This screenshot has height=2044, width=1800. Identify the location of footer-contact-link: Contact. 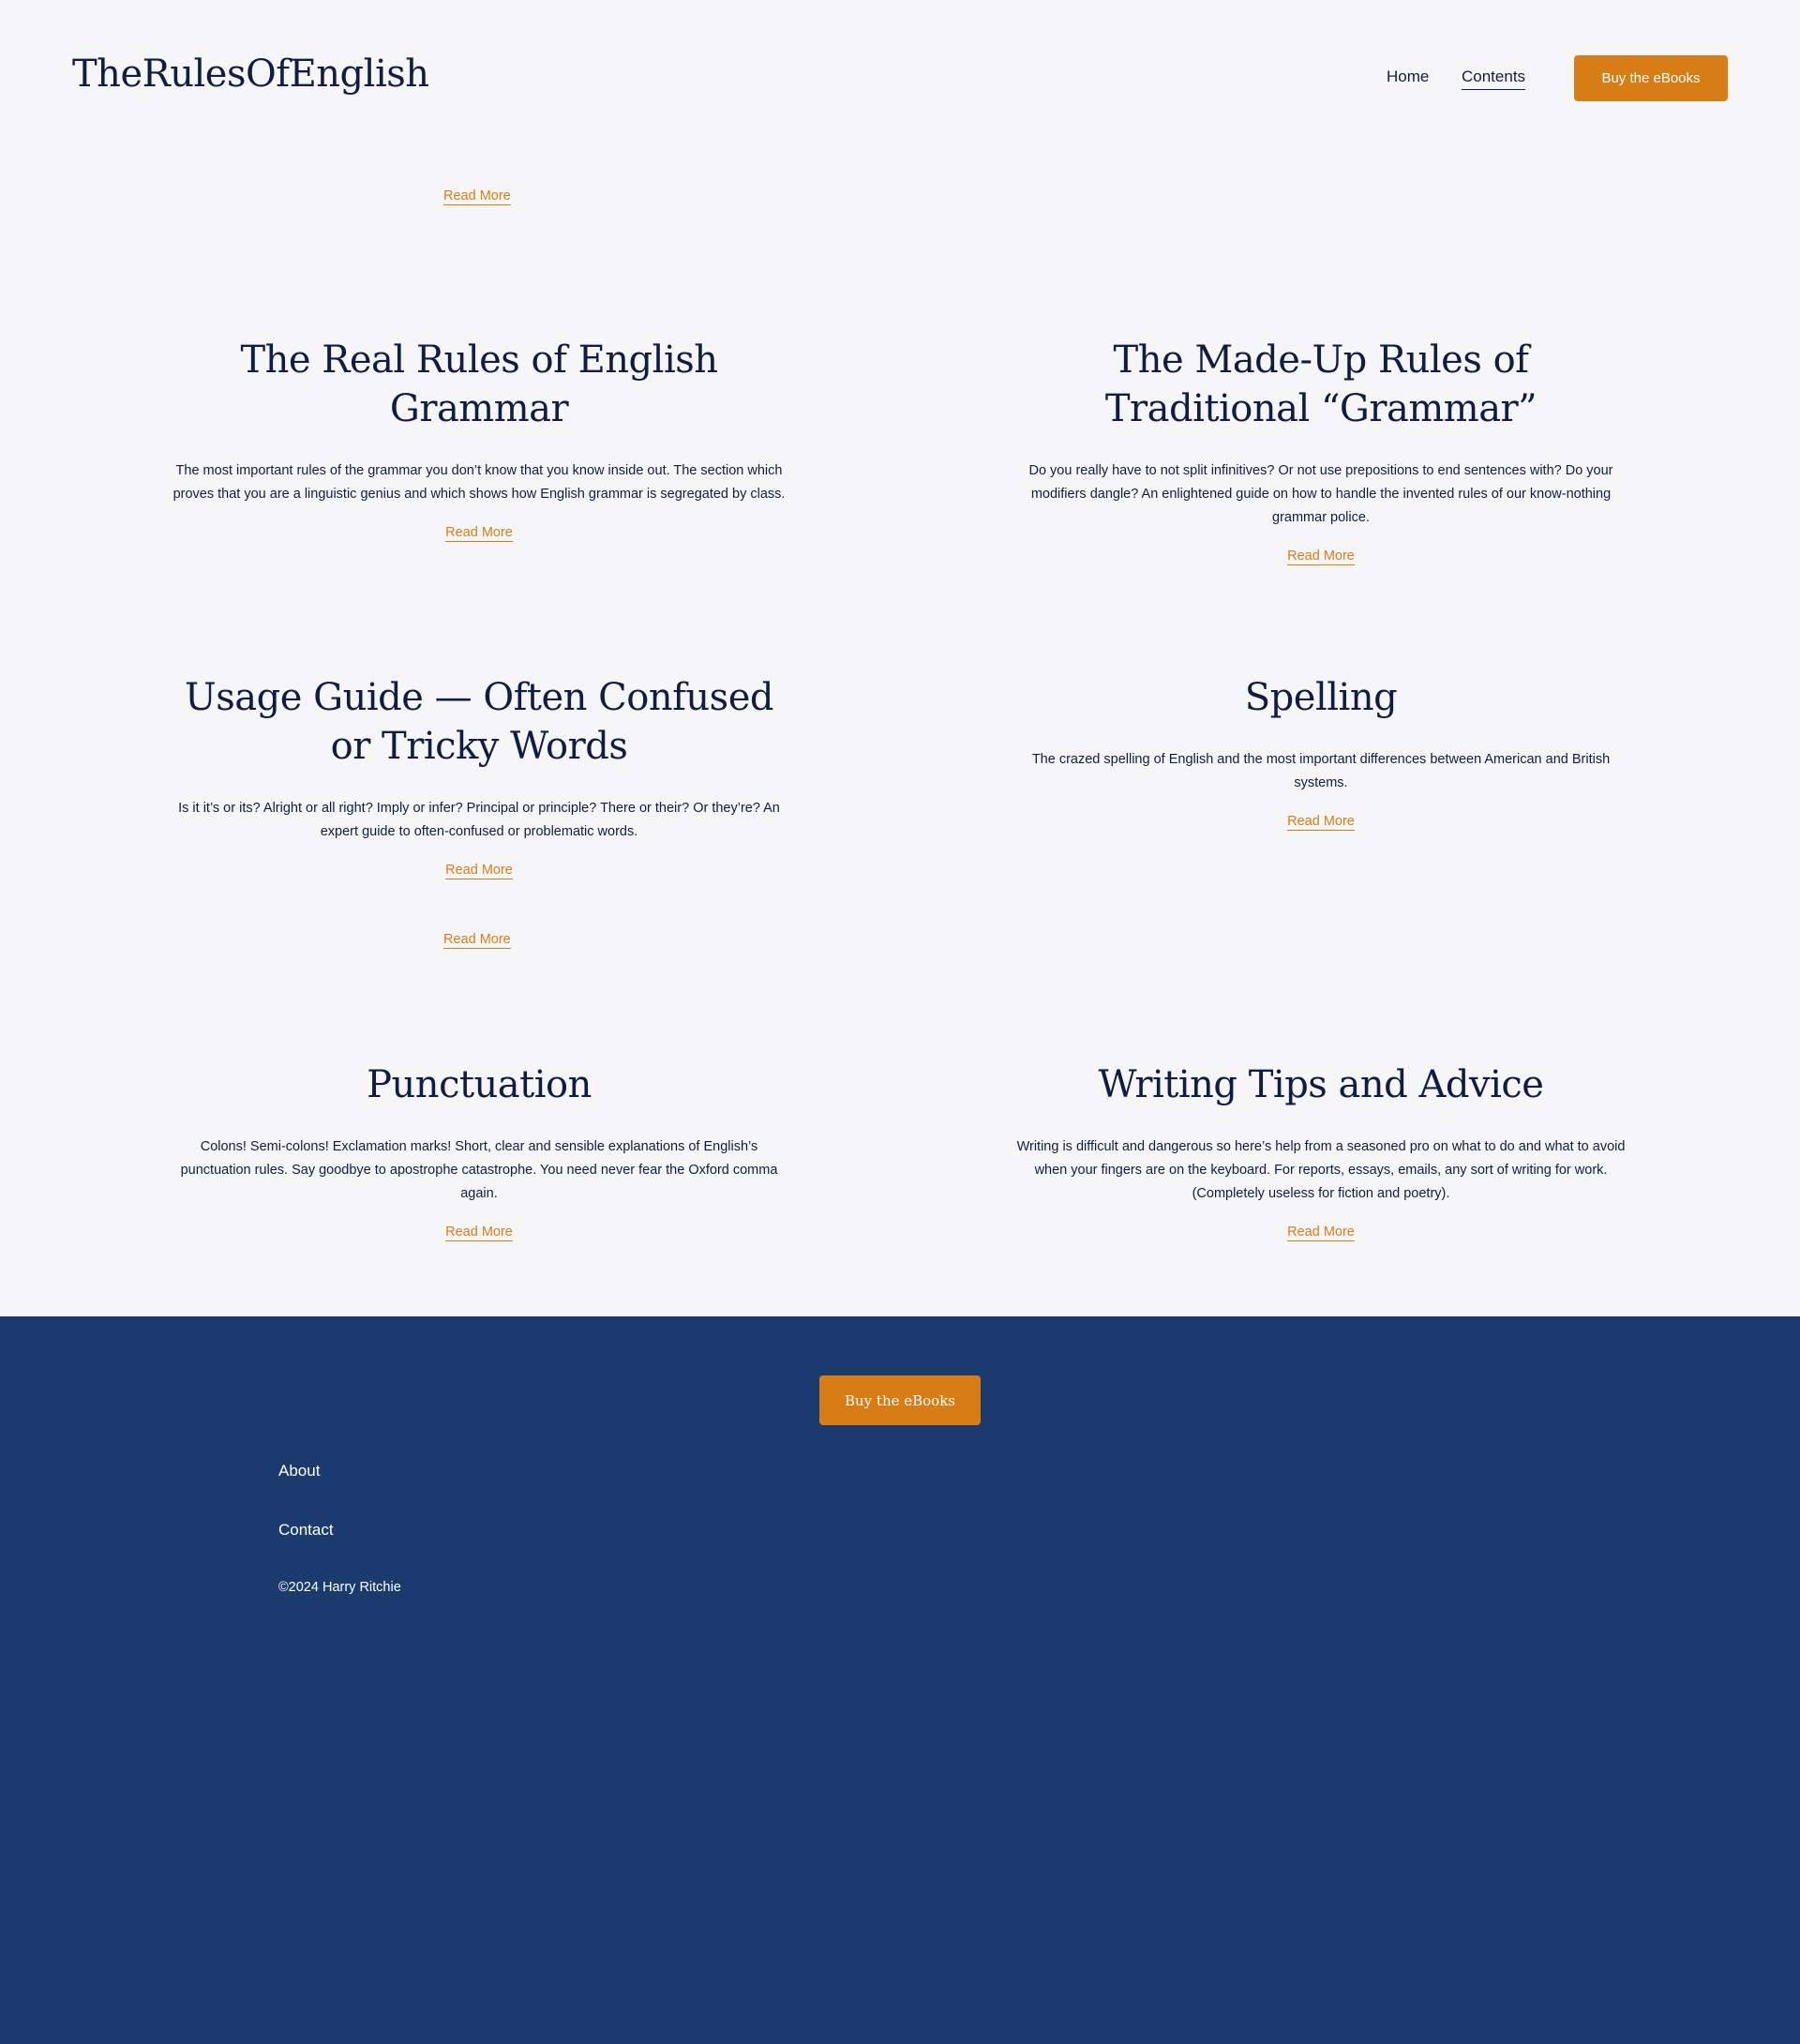
(306, 1531).